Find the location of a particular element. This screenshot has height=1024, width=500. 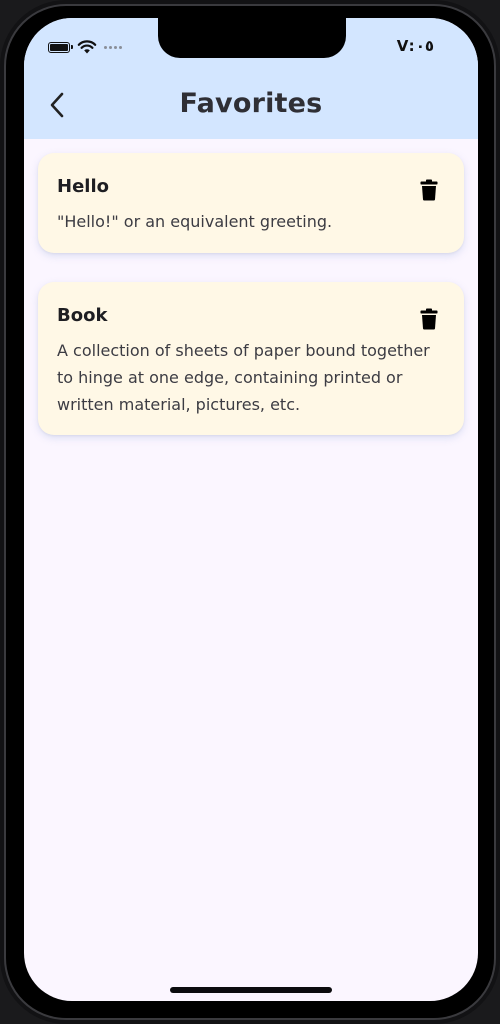

status-bar-left is located at coordinates (85, 47).